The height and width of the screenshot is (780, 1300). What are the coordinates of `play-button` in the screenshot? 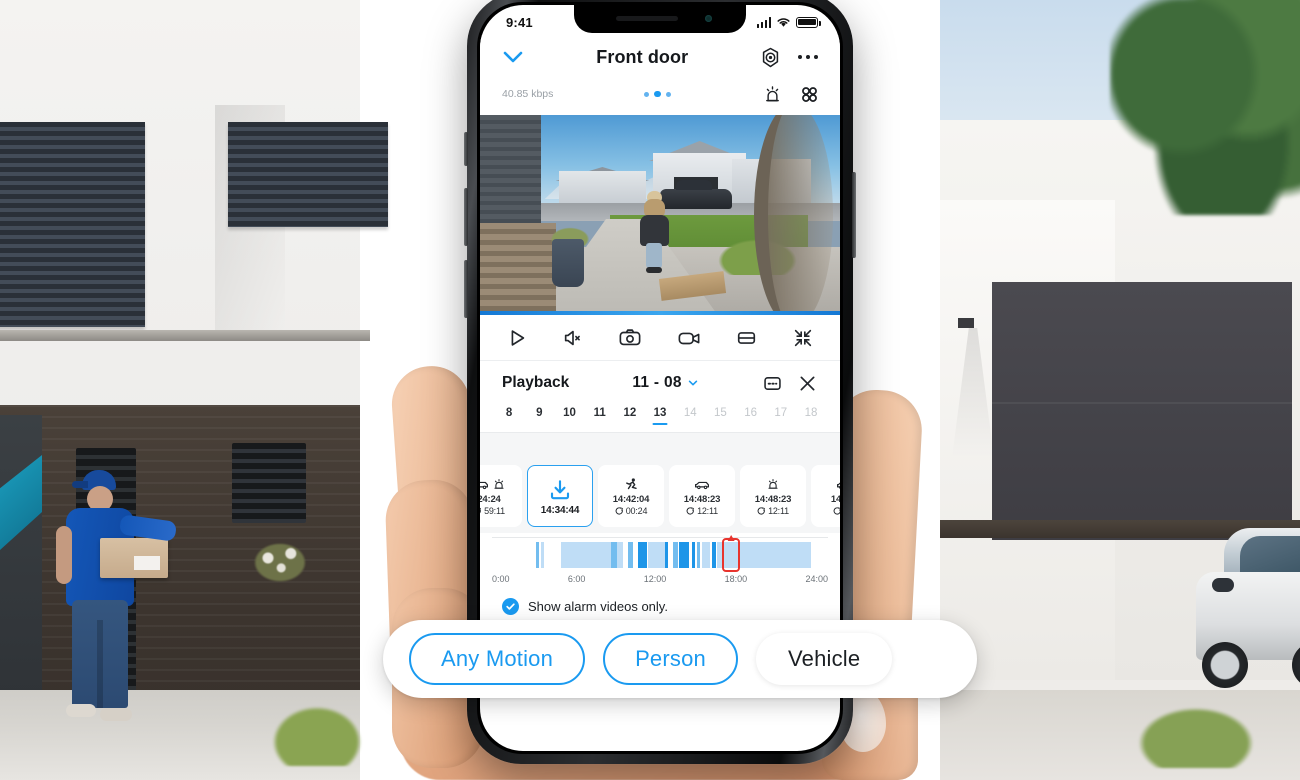 It's located at (517, 338).